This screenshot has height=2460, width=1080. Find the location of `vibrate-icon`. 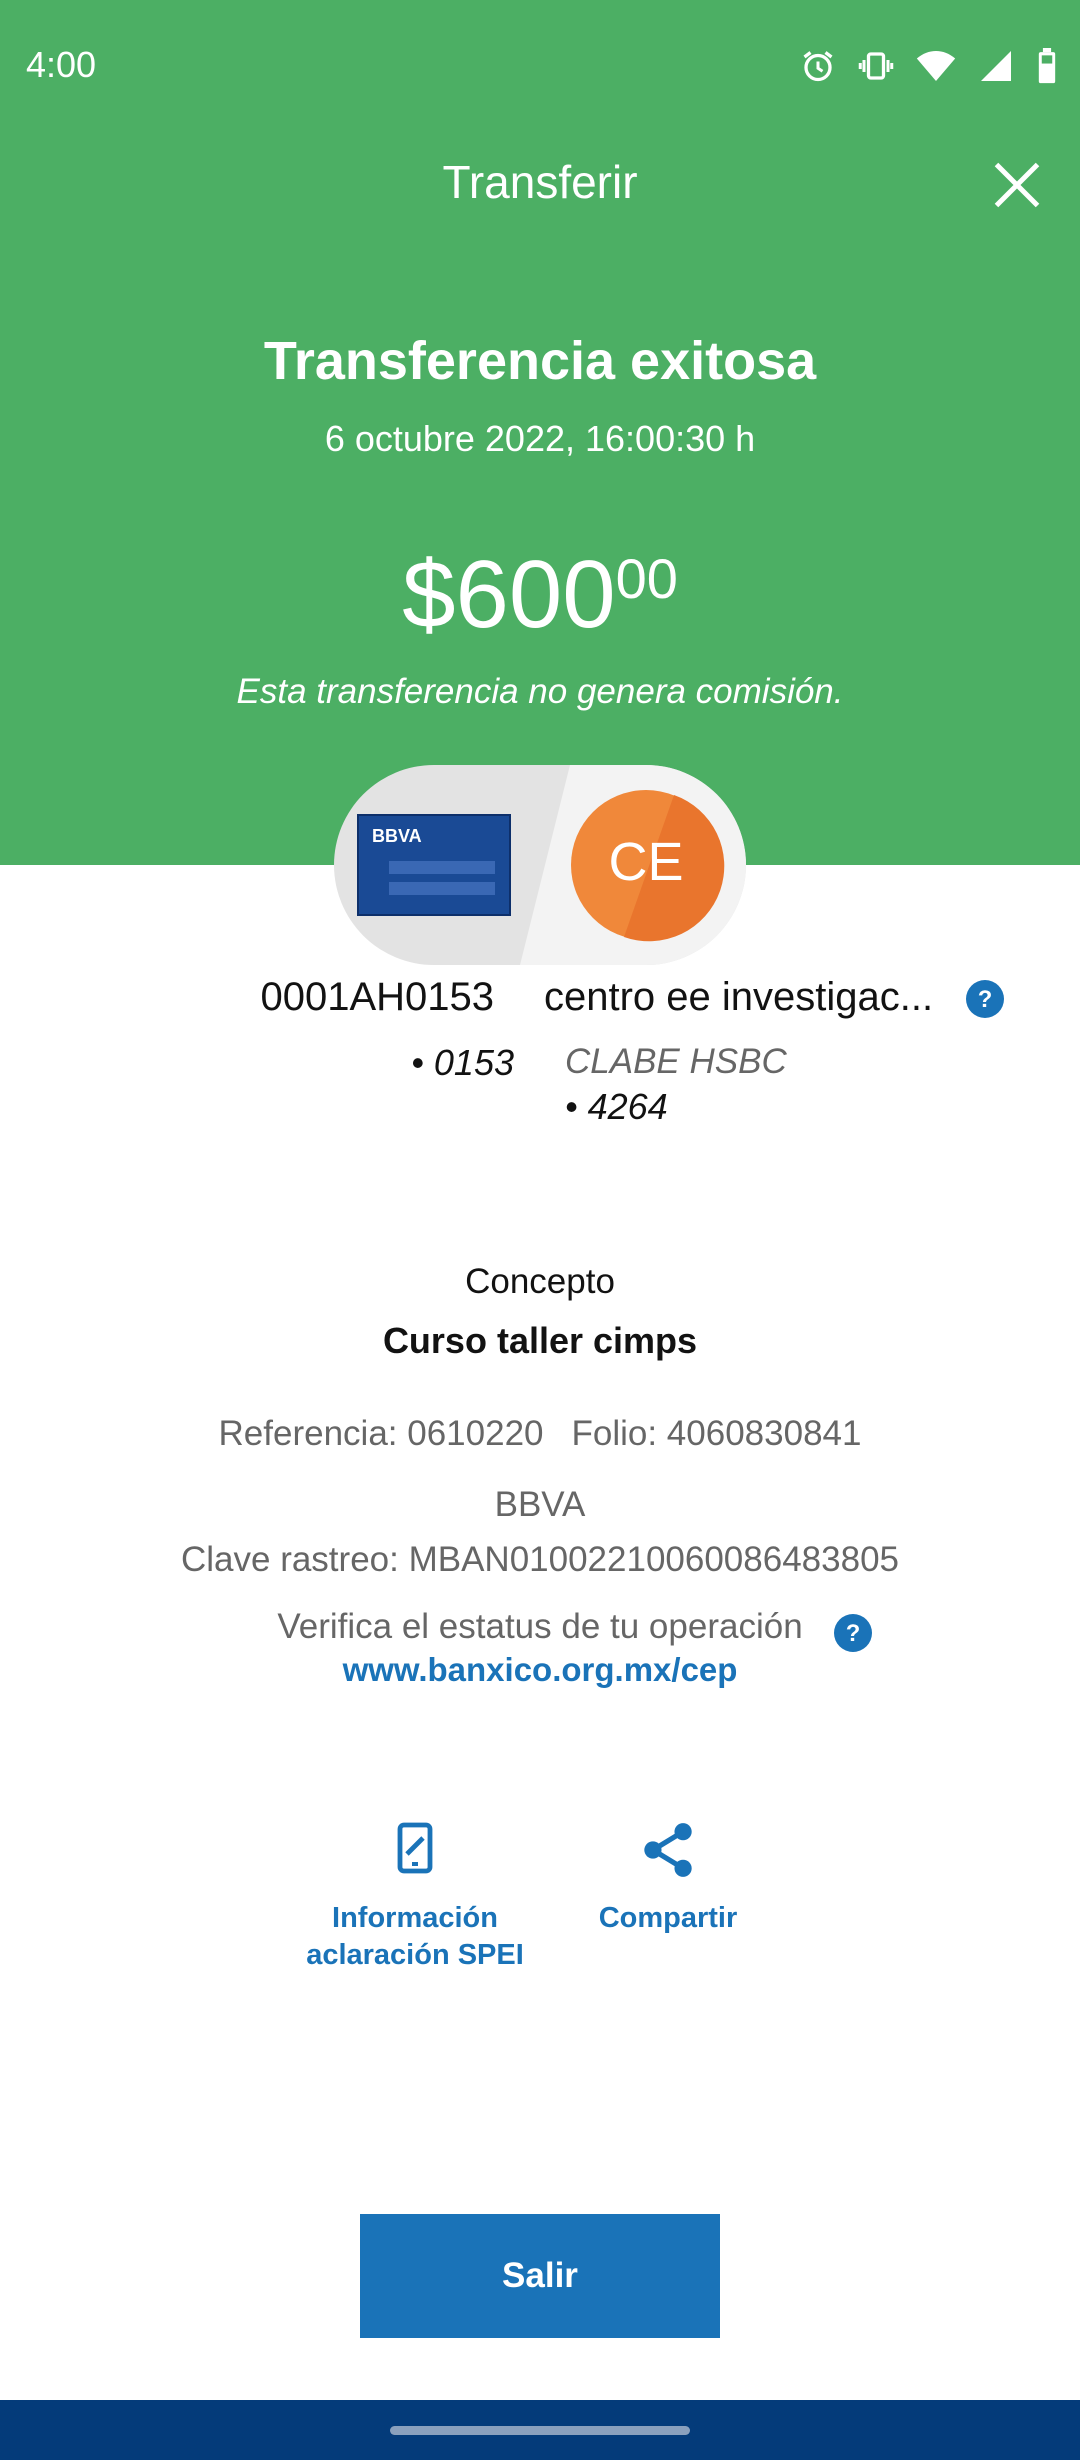

vibrate-icon is located at coordinates (876, 66).